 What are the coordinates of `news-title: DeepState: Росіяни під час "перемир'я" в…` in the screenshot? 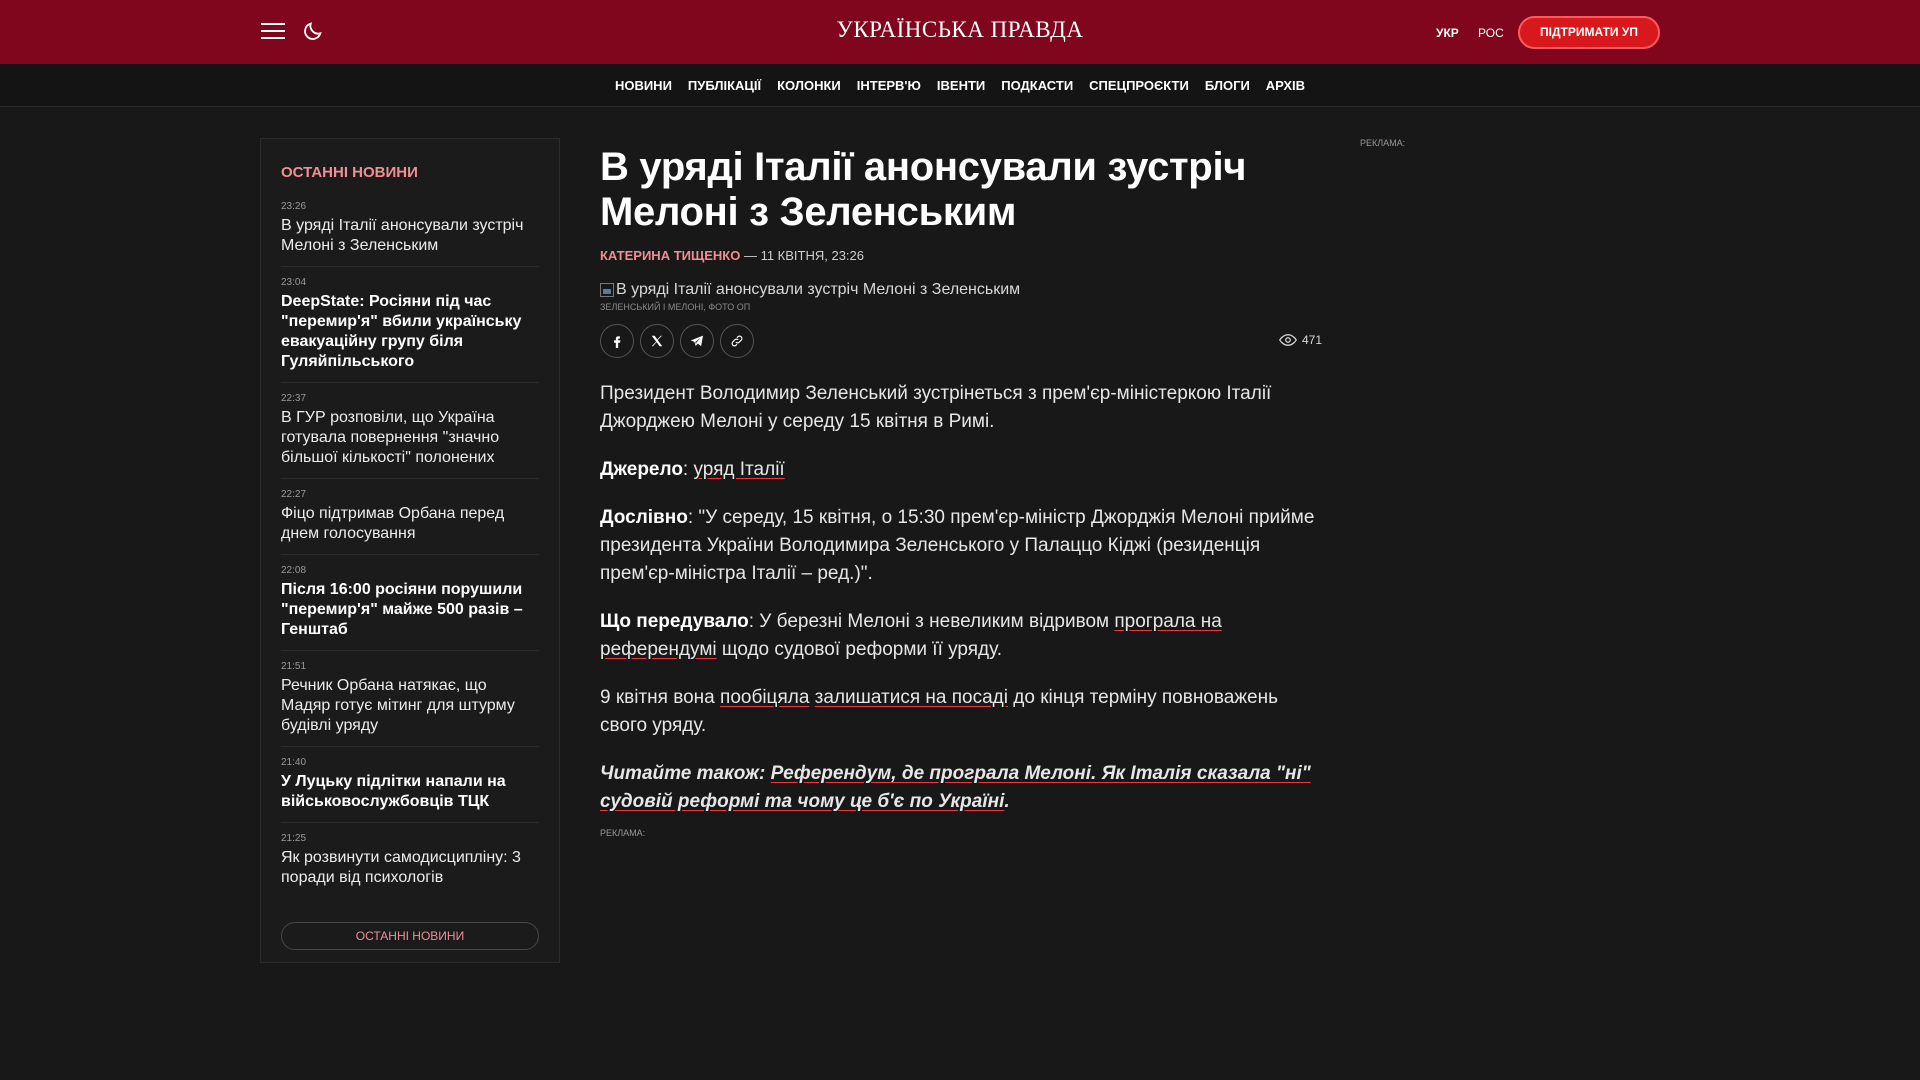 It's located at (410, 332).